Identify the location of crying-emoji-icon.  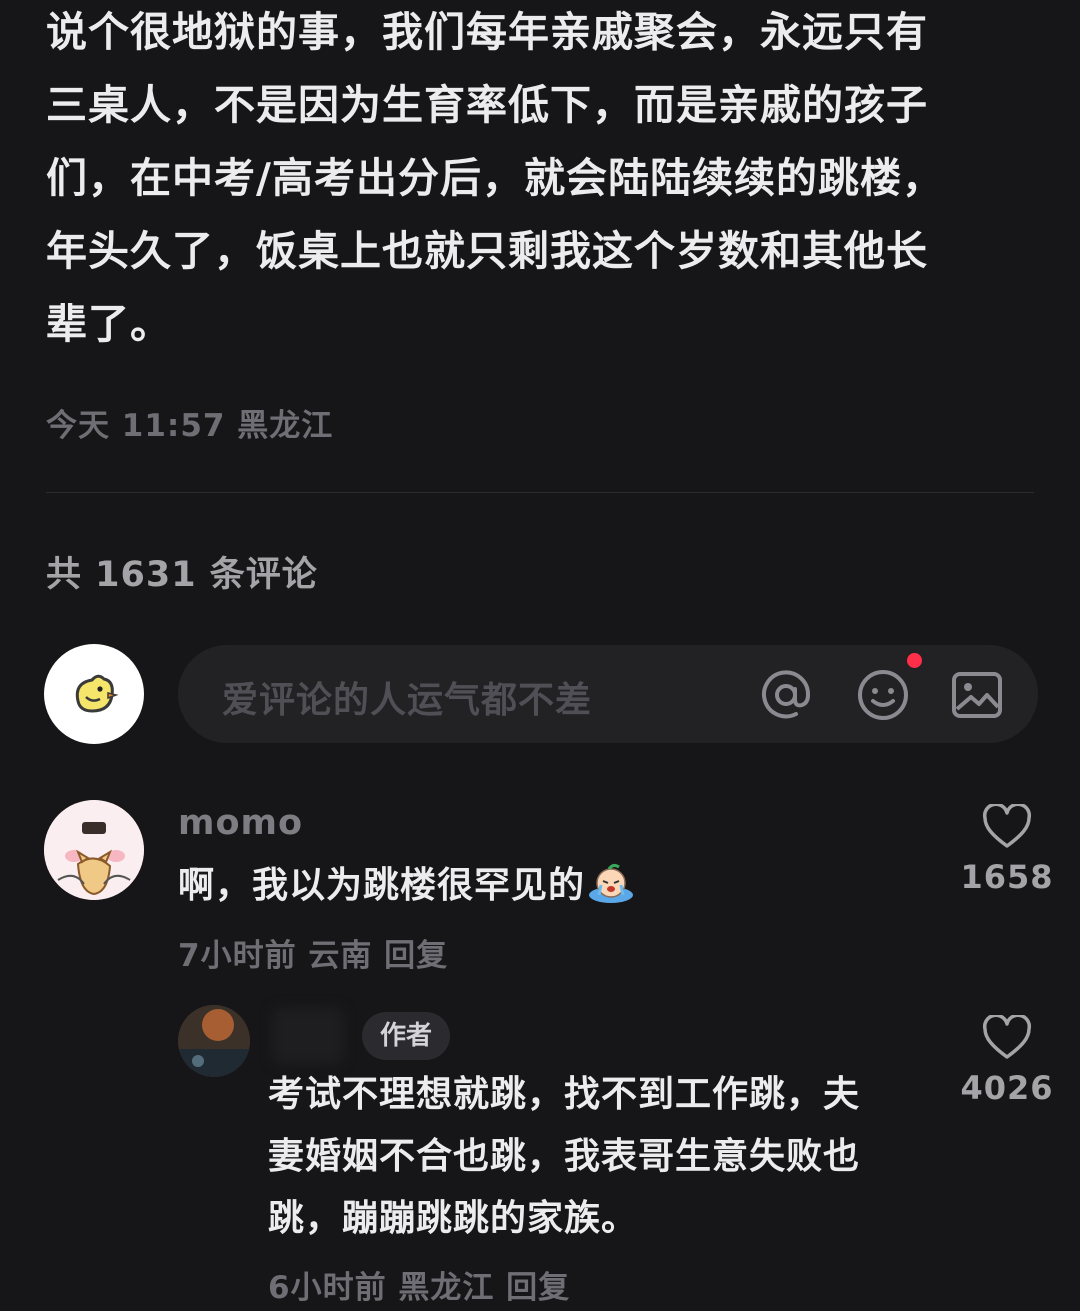
(611, 883).